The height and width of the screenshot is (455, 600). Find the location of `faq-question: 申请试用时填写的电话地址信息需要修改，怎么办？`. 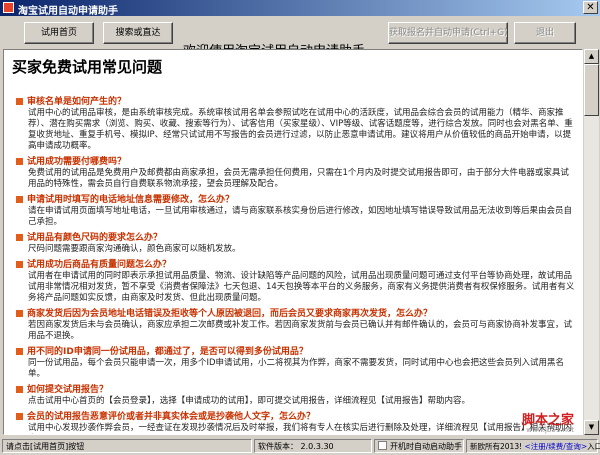

faq-question: 申请试用时填写的电话地址信息需要修改，怎么办？ is located at coordinates (296, 200).